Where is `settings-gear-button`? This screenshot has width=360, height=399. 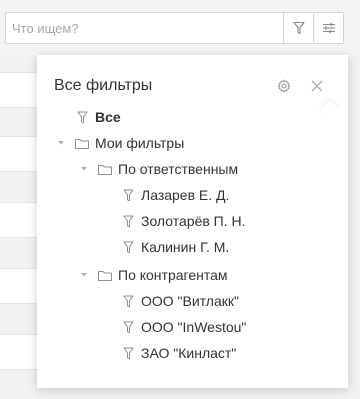 settings-gear-button is located at coordinates (284, 86).